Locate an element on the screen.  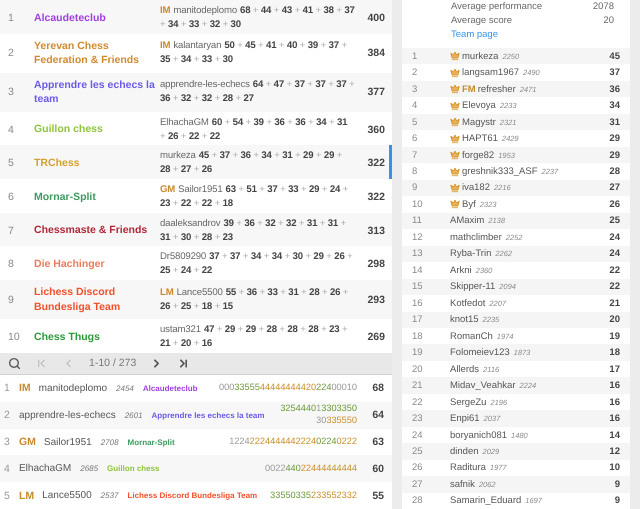
team-name: Mornar-Split is located at coordinates (151, 442).